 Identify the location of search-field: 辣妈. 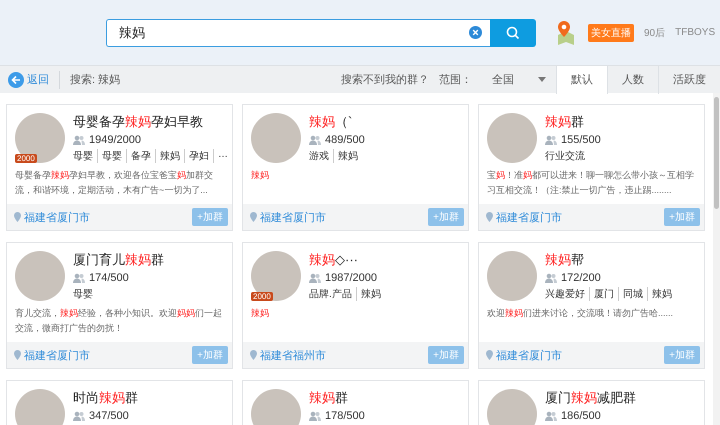
(293, 32).